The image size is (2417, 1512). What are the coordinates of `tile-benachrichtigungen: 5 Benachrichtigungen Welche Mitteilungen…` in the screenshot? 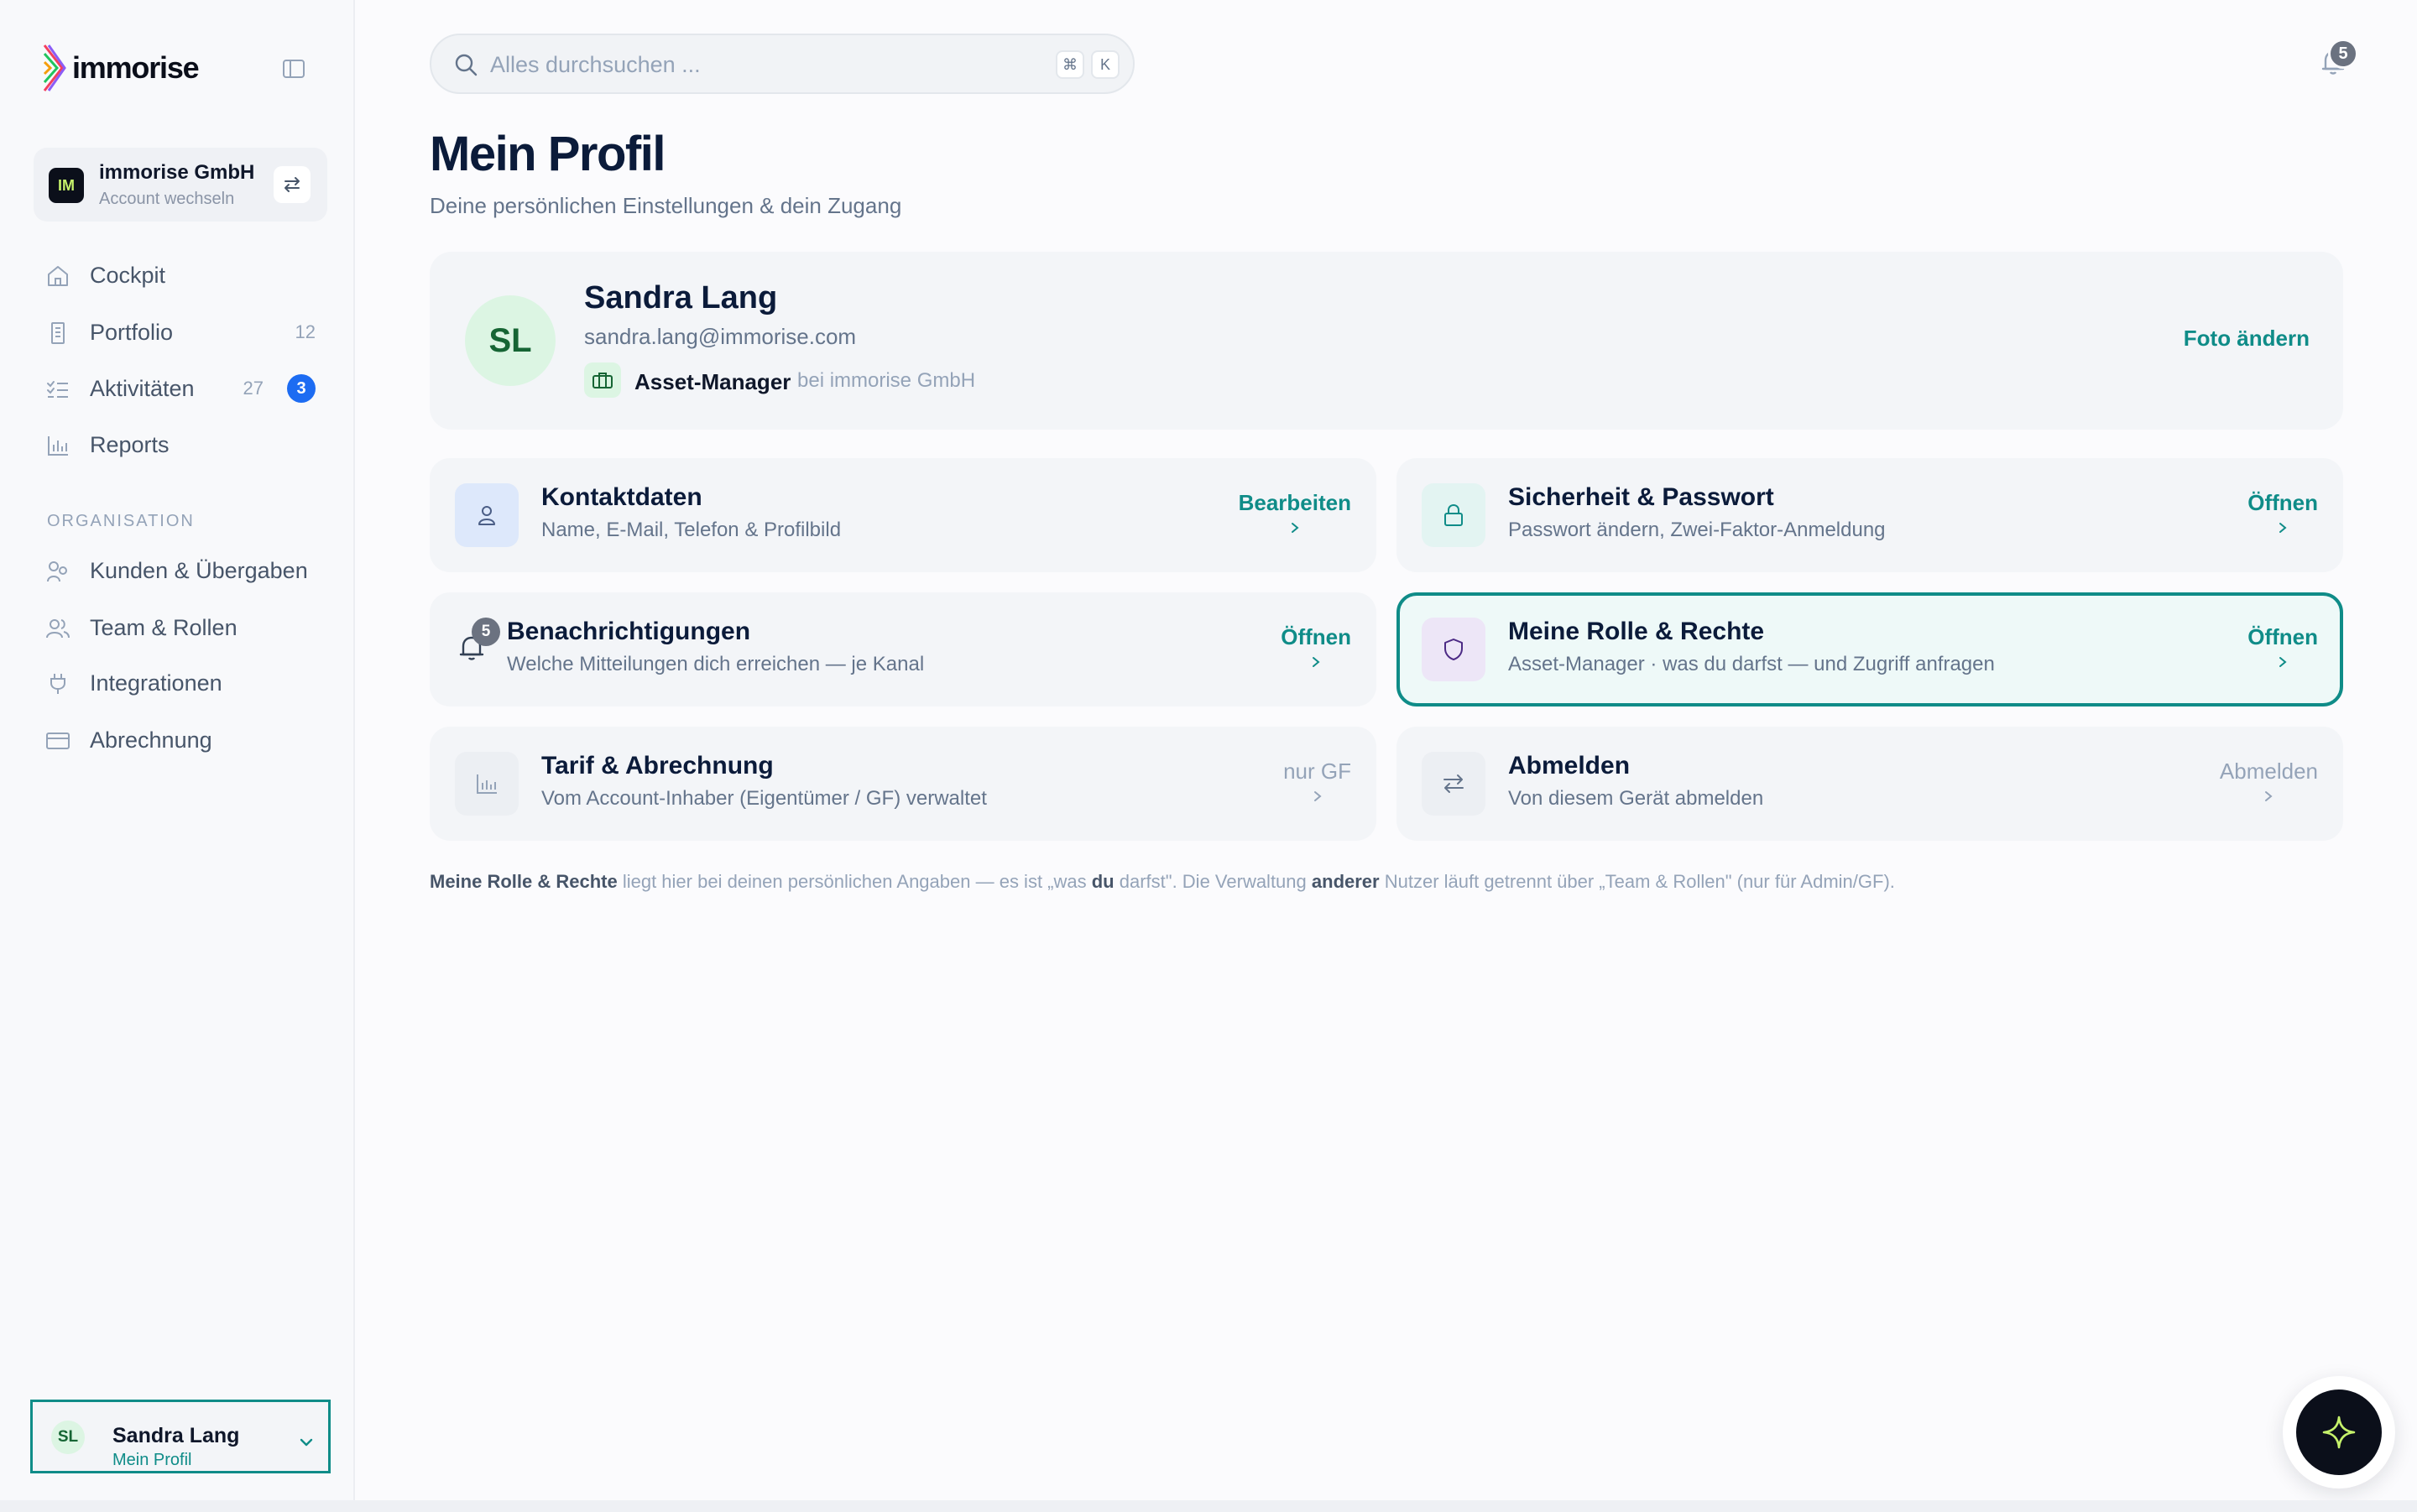 It's located at (903, 649).